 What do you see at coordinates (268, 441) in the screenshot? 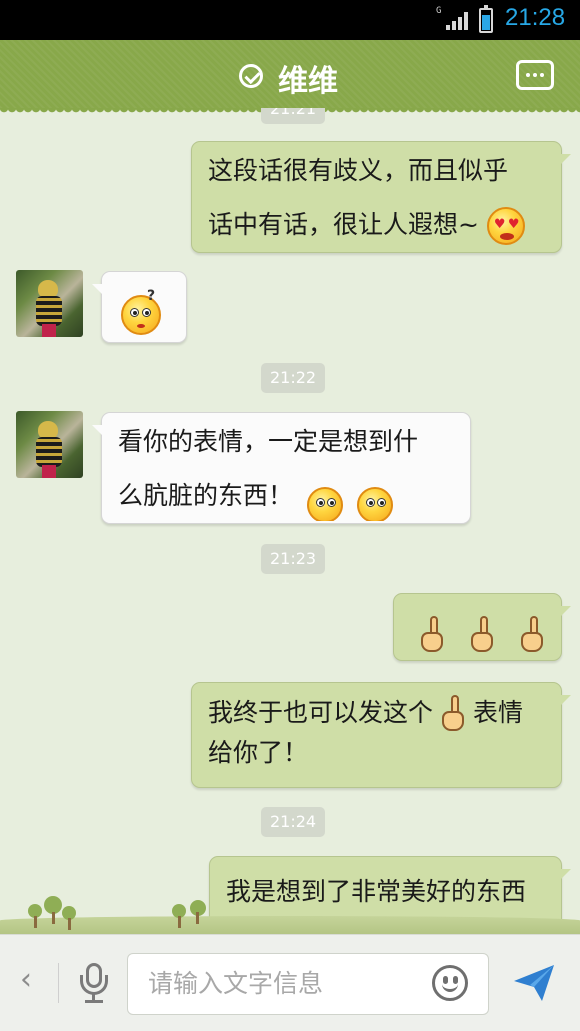
I see `message-text: 看你的表情，一定是想到什` at bounding box center [268, 441].